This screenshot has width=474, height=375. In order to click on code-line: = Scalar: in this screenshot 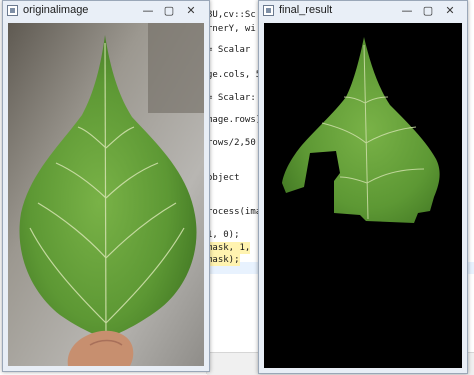, I will do `click(231, 98)`.